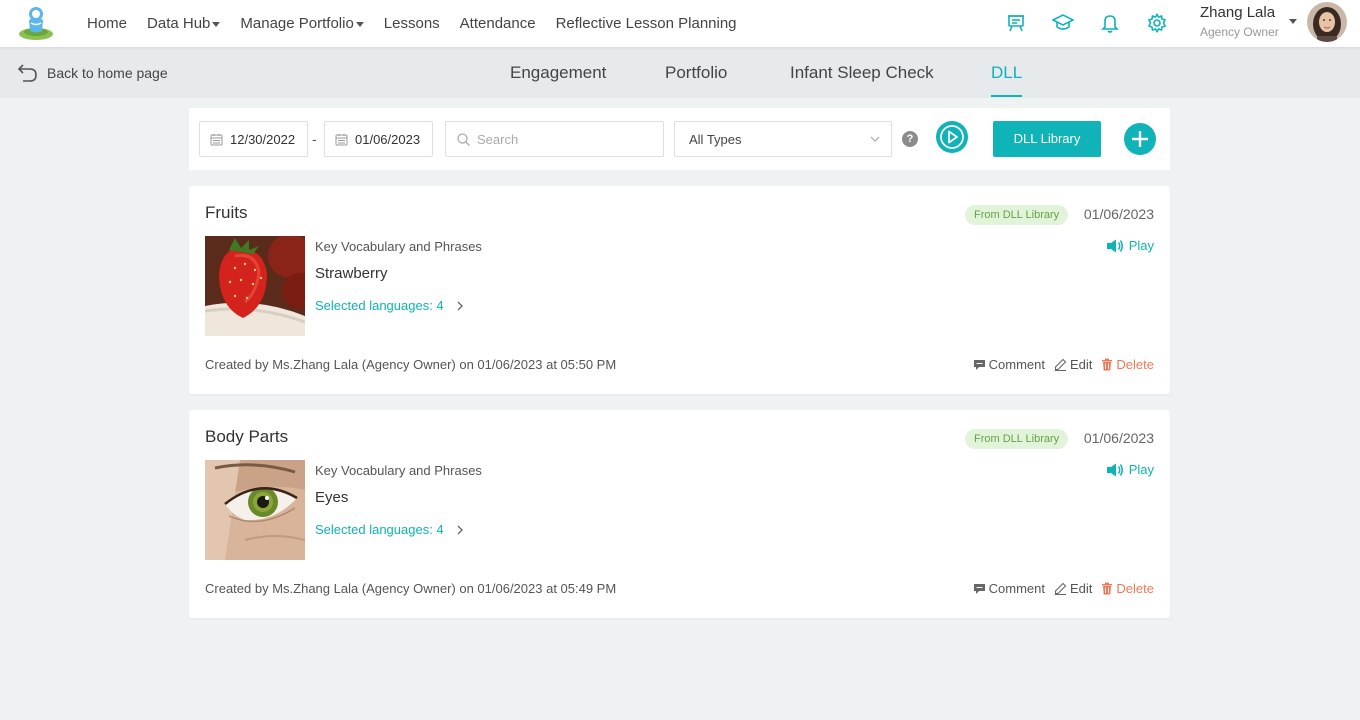 The image size is (1360, 720). I want to click on card-title: Fruits, so click(226, 212).